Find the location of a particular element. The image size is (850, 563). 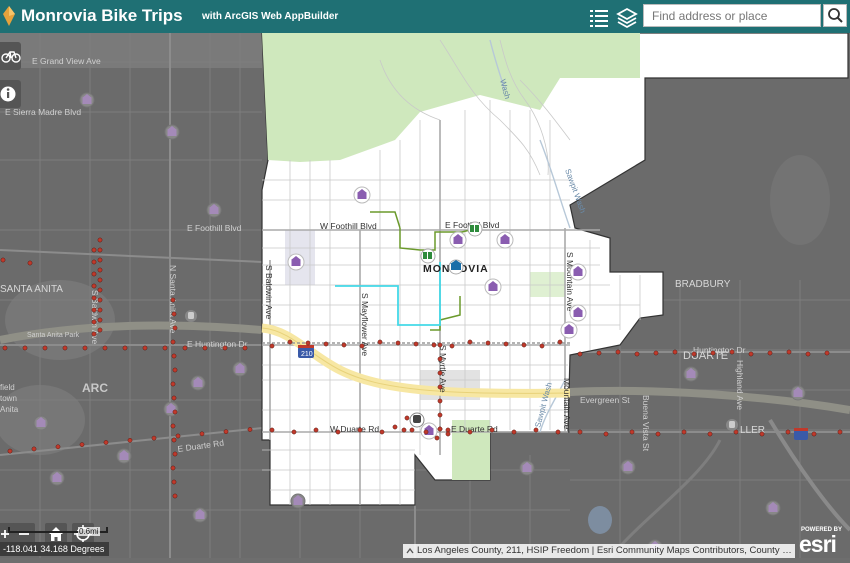

esri-logo: POWERED BY esri is located at coordinates (822, 542).